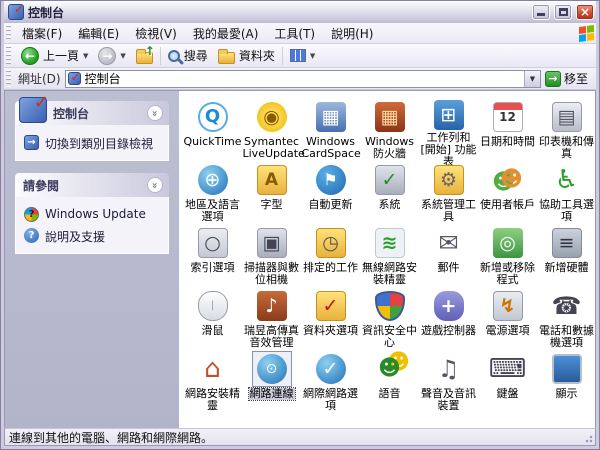 Image resolution: width=600 pixels, height=450 pixels. What do you see at coordinates (566, 191) in the screenshot?
I see `item-accessibility: ♿ 協助工具選項` at bounding box center [566, 191].